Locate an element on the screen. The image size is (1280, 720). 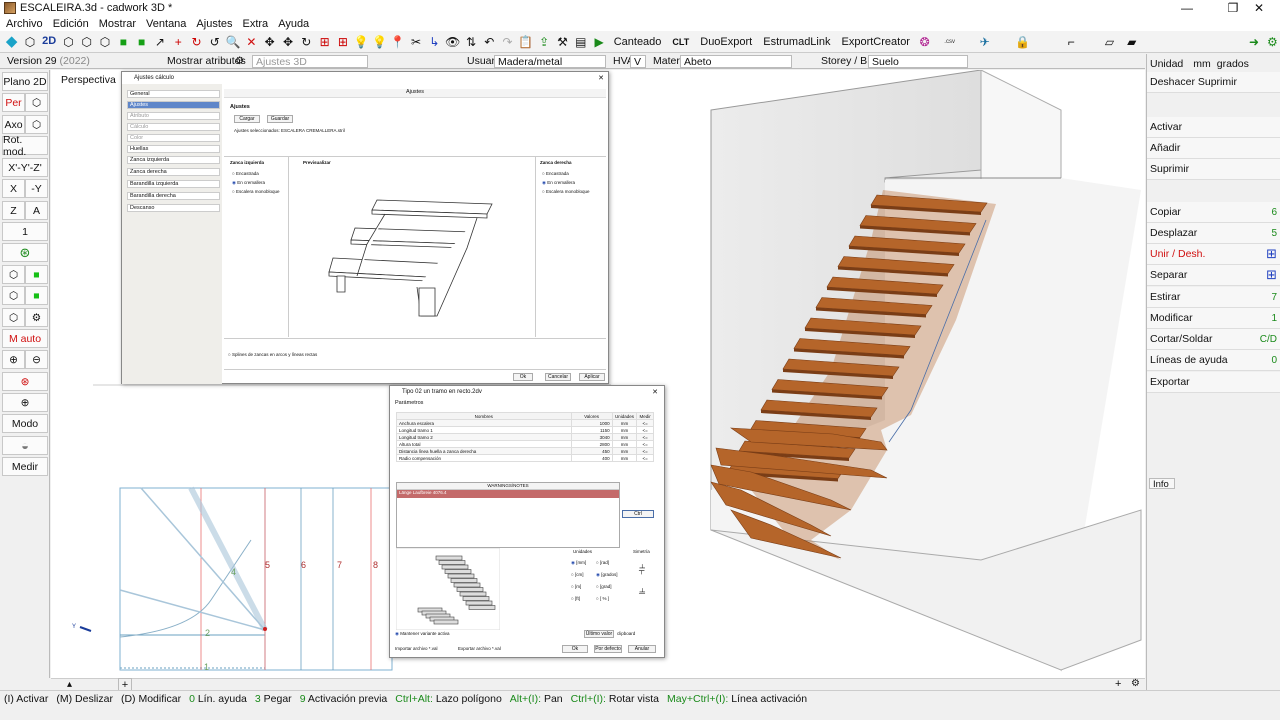
cancel-button: Anular is located at coordinates (642, 649).